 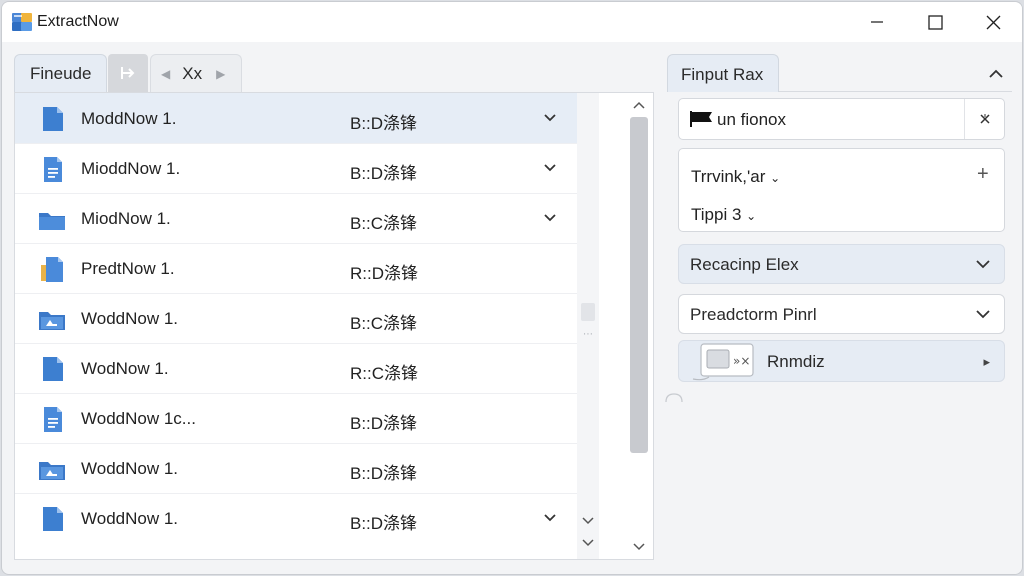 I want to click on document-icon, so click(x=53, y=519).